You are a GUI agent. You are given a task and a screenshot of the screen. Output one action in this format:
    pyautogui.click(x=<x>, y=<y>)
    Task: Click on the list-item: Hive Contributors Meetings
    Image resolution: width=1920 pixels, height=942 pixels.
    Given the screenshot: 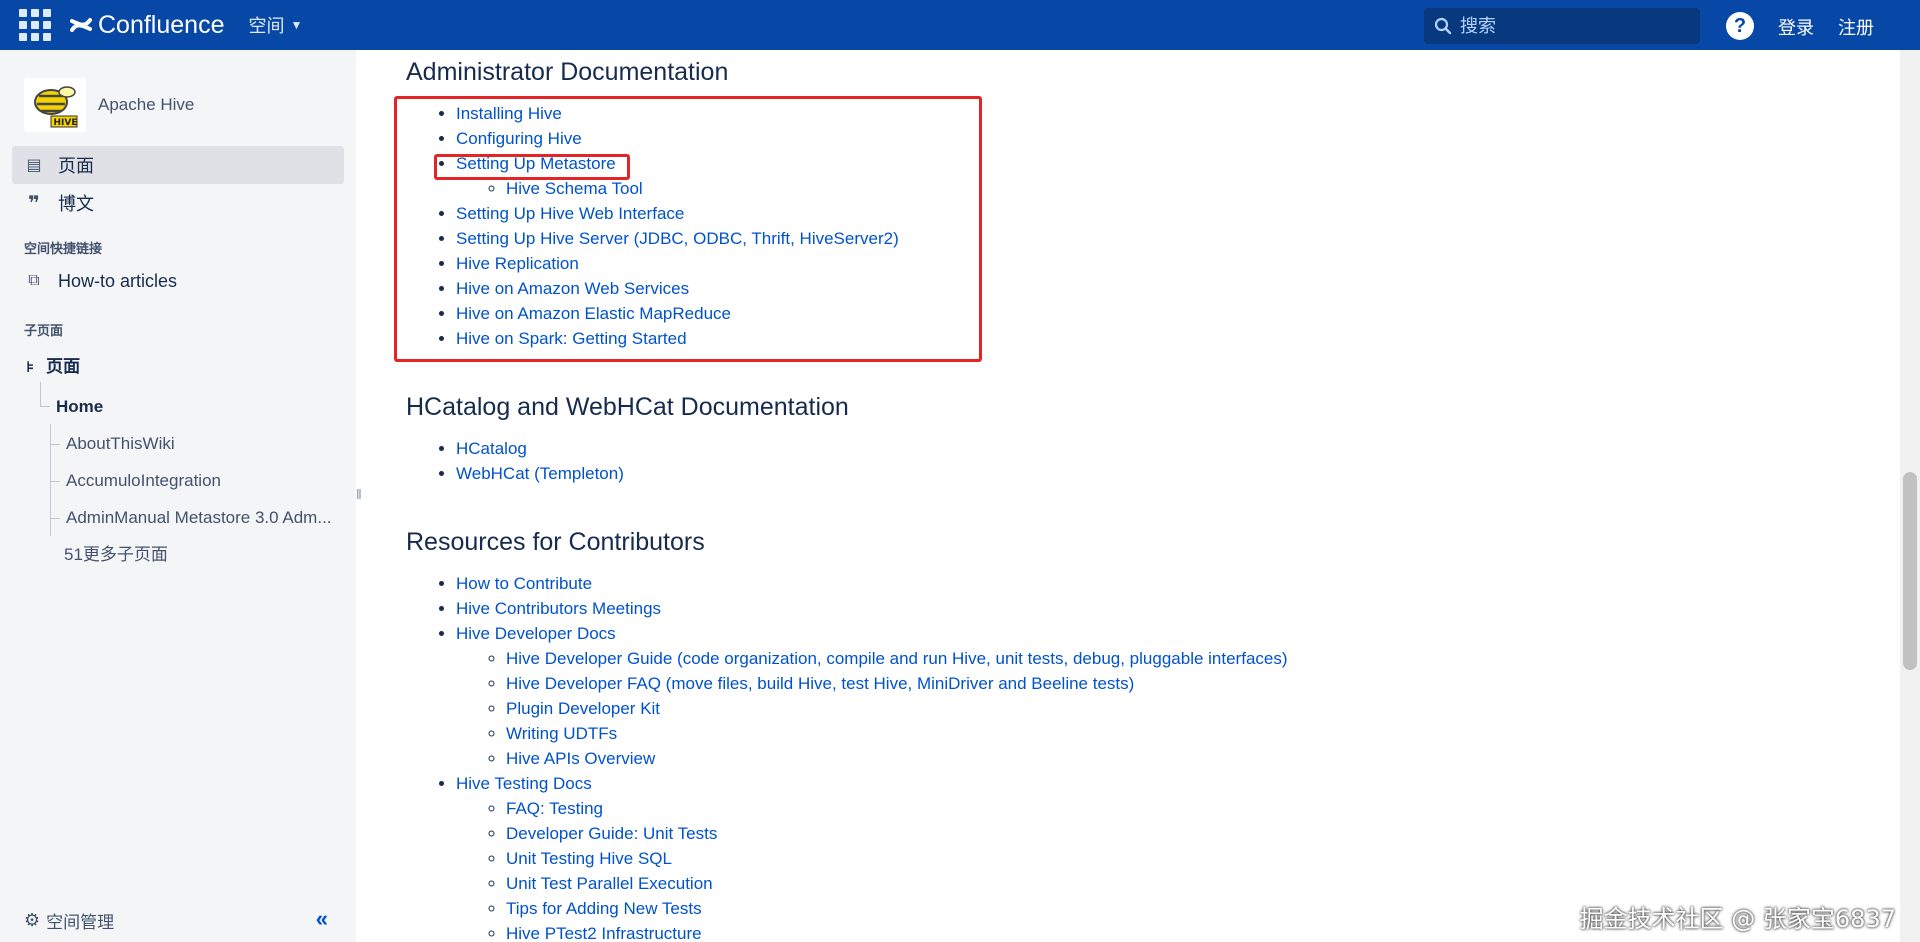 What is the action you would take?
    pyautogui.click(x=1178, y=608)
    